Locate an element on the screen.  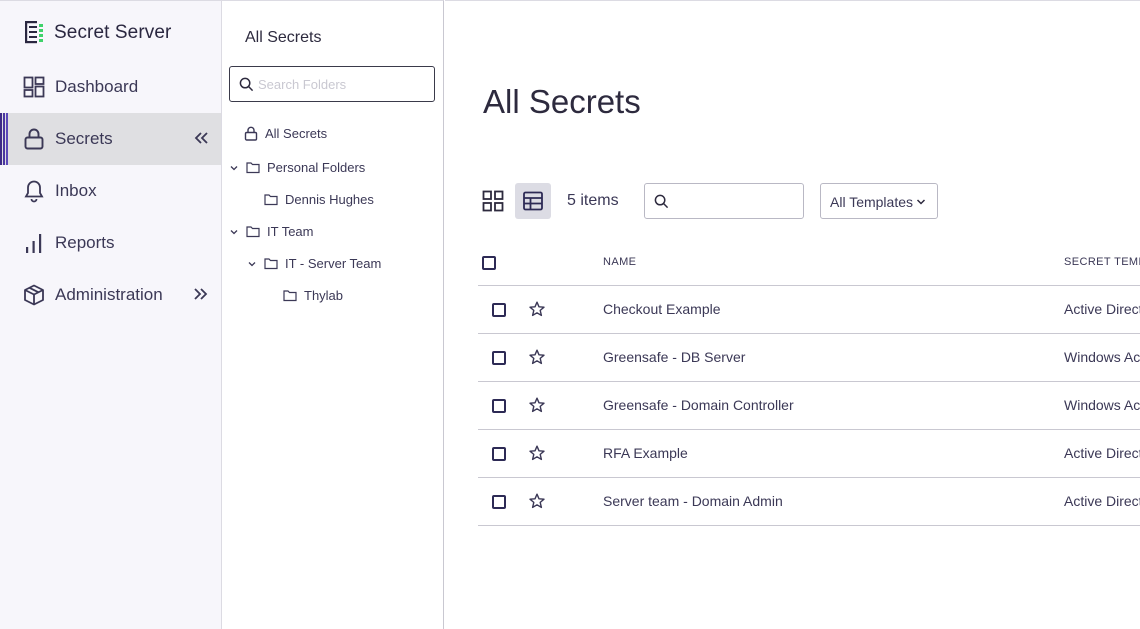
tree-item-thylab: Thylab is located at coordinates (313, 295).